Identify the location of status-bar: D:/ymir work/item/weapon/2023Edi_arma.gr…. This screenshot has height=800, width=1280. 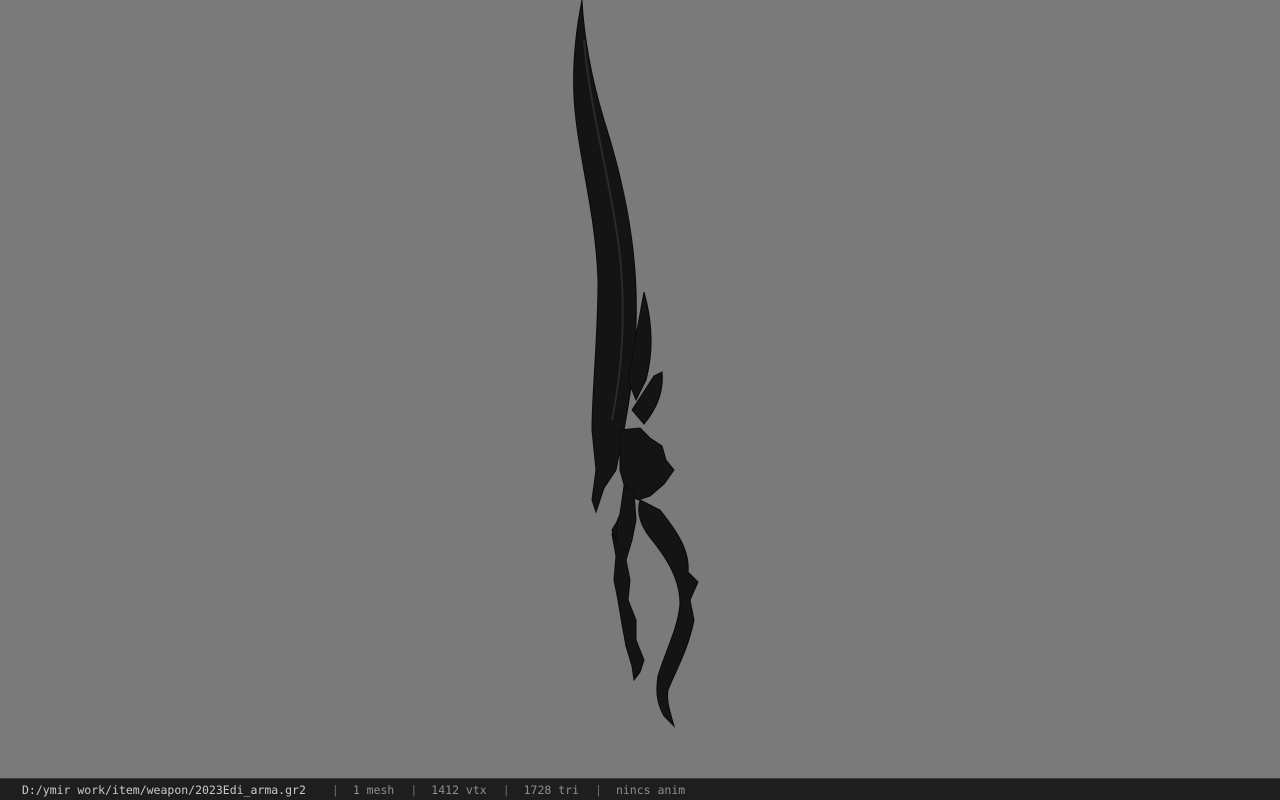
(640, 789).